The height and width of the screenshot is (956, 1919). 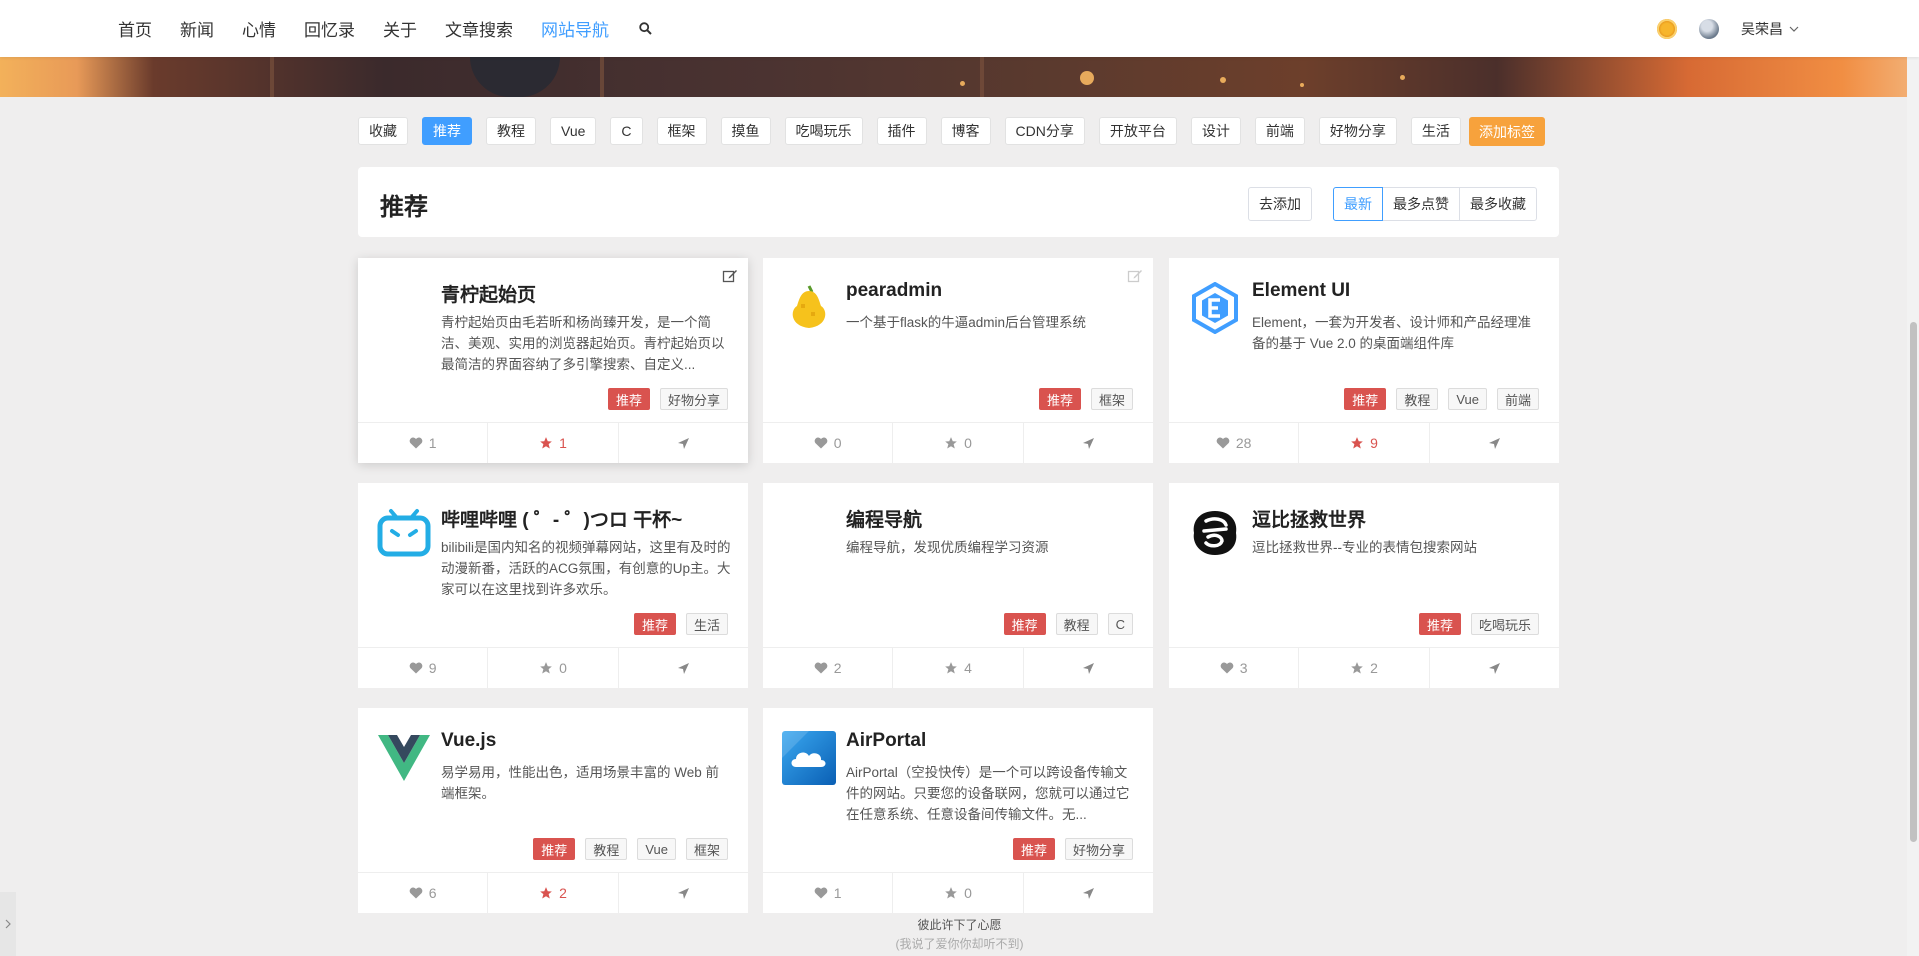 What do you see at coordinates (645, 28) in the screenshot?
I see `search-icon` at bounding box center [645, 28].